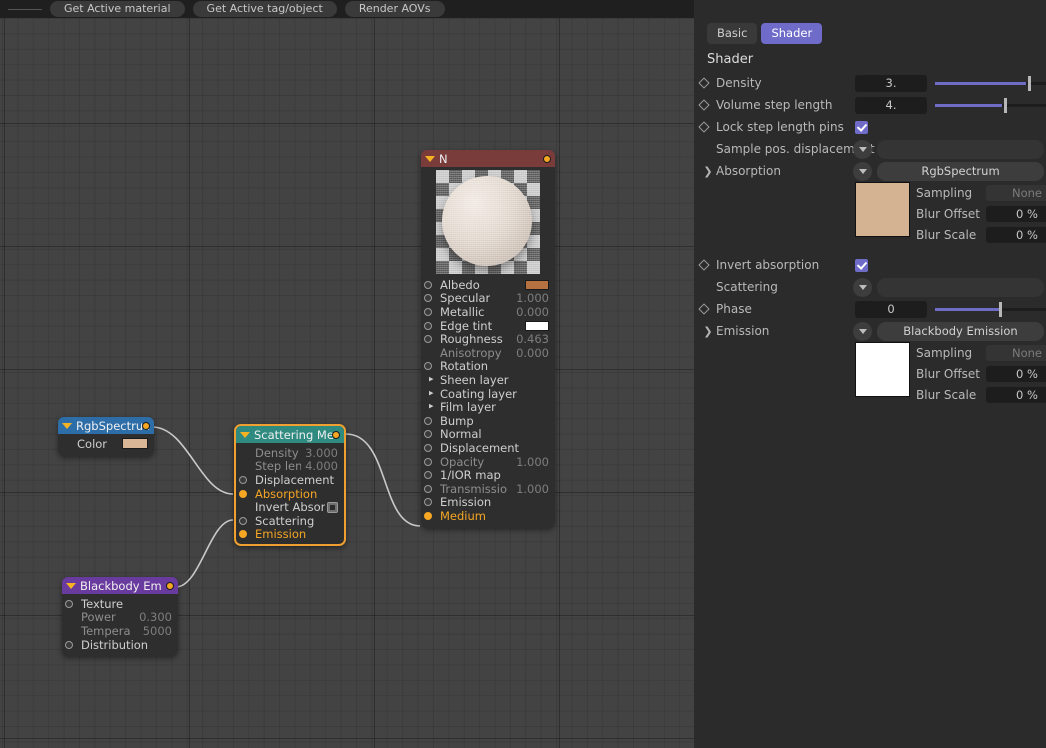  I want to click on node-row: Tempera 5000, so click(120, 631).